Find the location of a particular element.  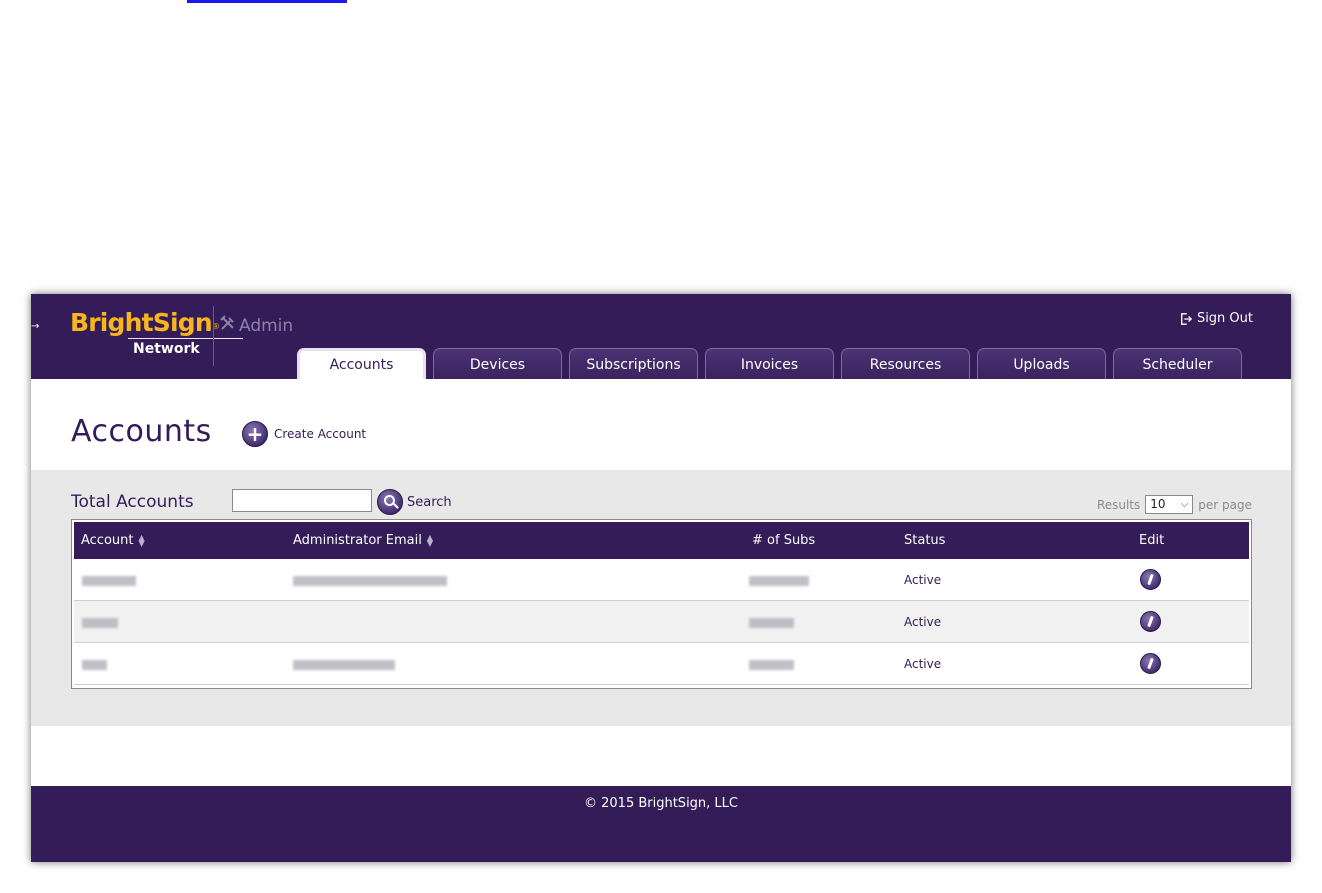

search-button: Search is located at coordinates (414, 502).